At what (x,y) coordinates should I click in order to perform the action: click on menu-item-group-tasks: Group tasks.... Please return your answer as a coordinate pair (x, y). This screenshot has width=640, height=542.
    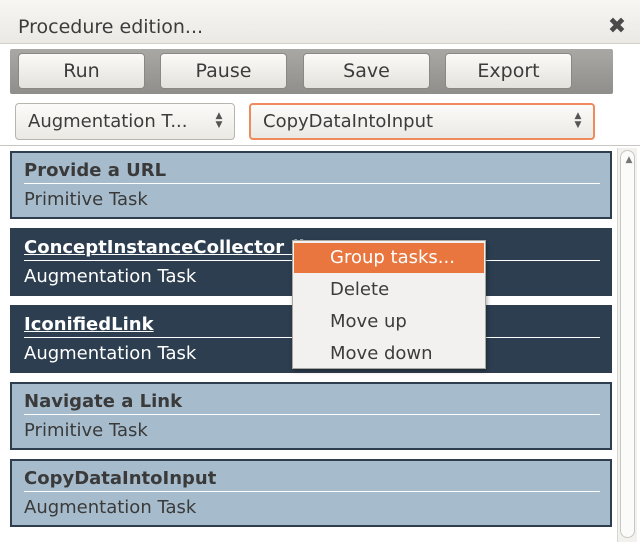
    Looking at the image, I should click on (389, 258).